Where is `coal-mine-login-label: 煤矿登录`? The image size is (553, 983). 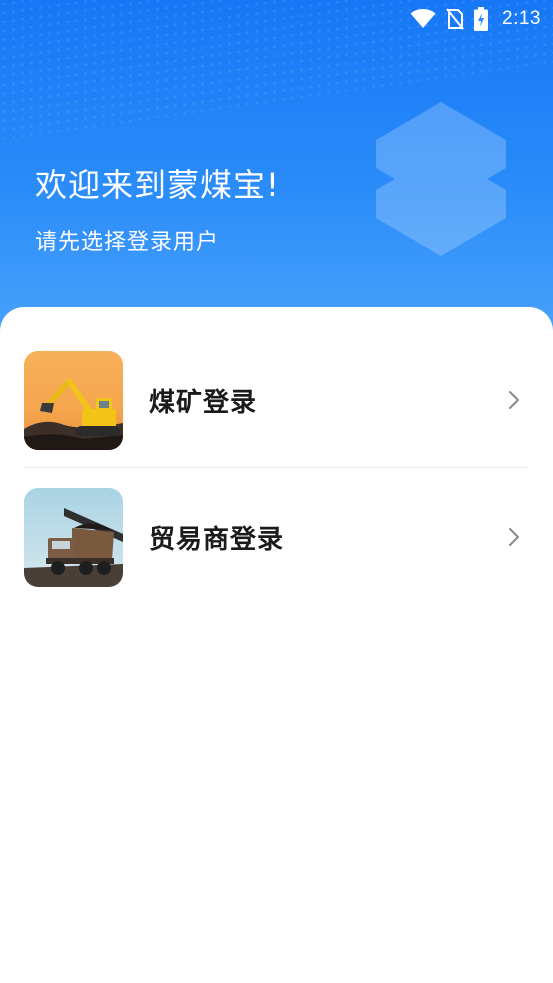
coal-mine-login-label: 煤矿登录 is located at coordinates (203, 402).